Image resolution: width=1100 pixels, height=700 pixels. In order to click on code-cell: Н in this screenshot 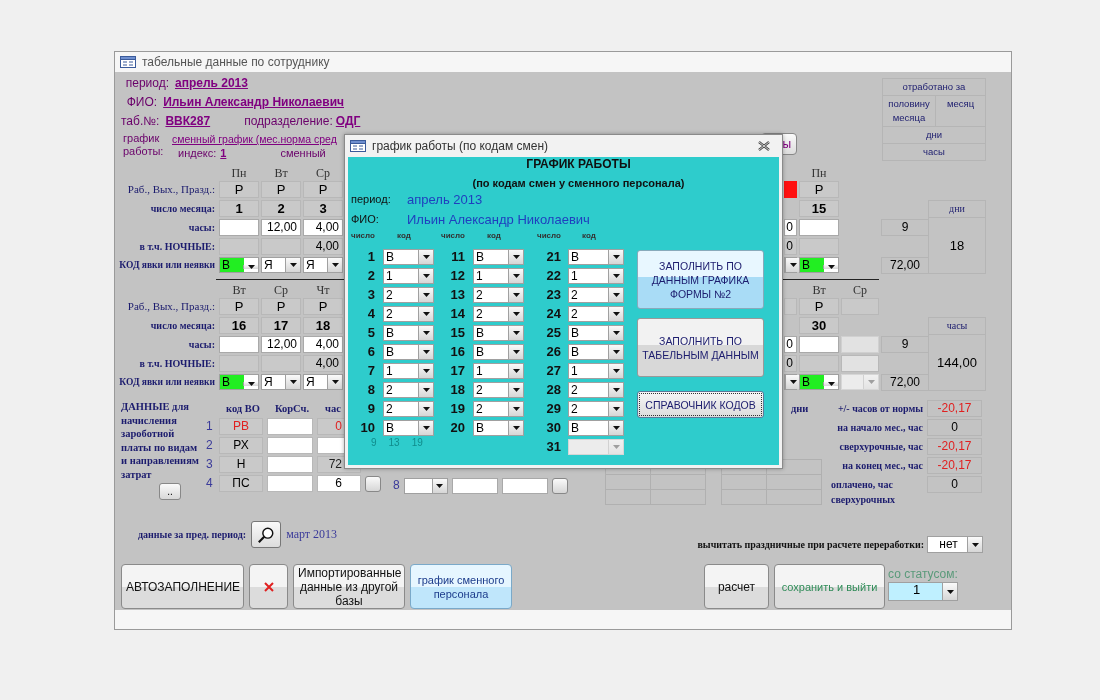, I will do `click(241, 464)`.